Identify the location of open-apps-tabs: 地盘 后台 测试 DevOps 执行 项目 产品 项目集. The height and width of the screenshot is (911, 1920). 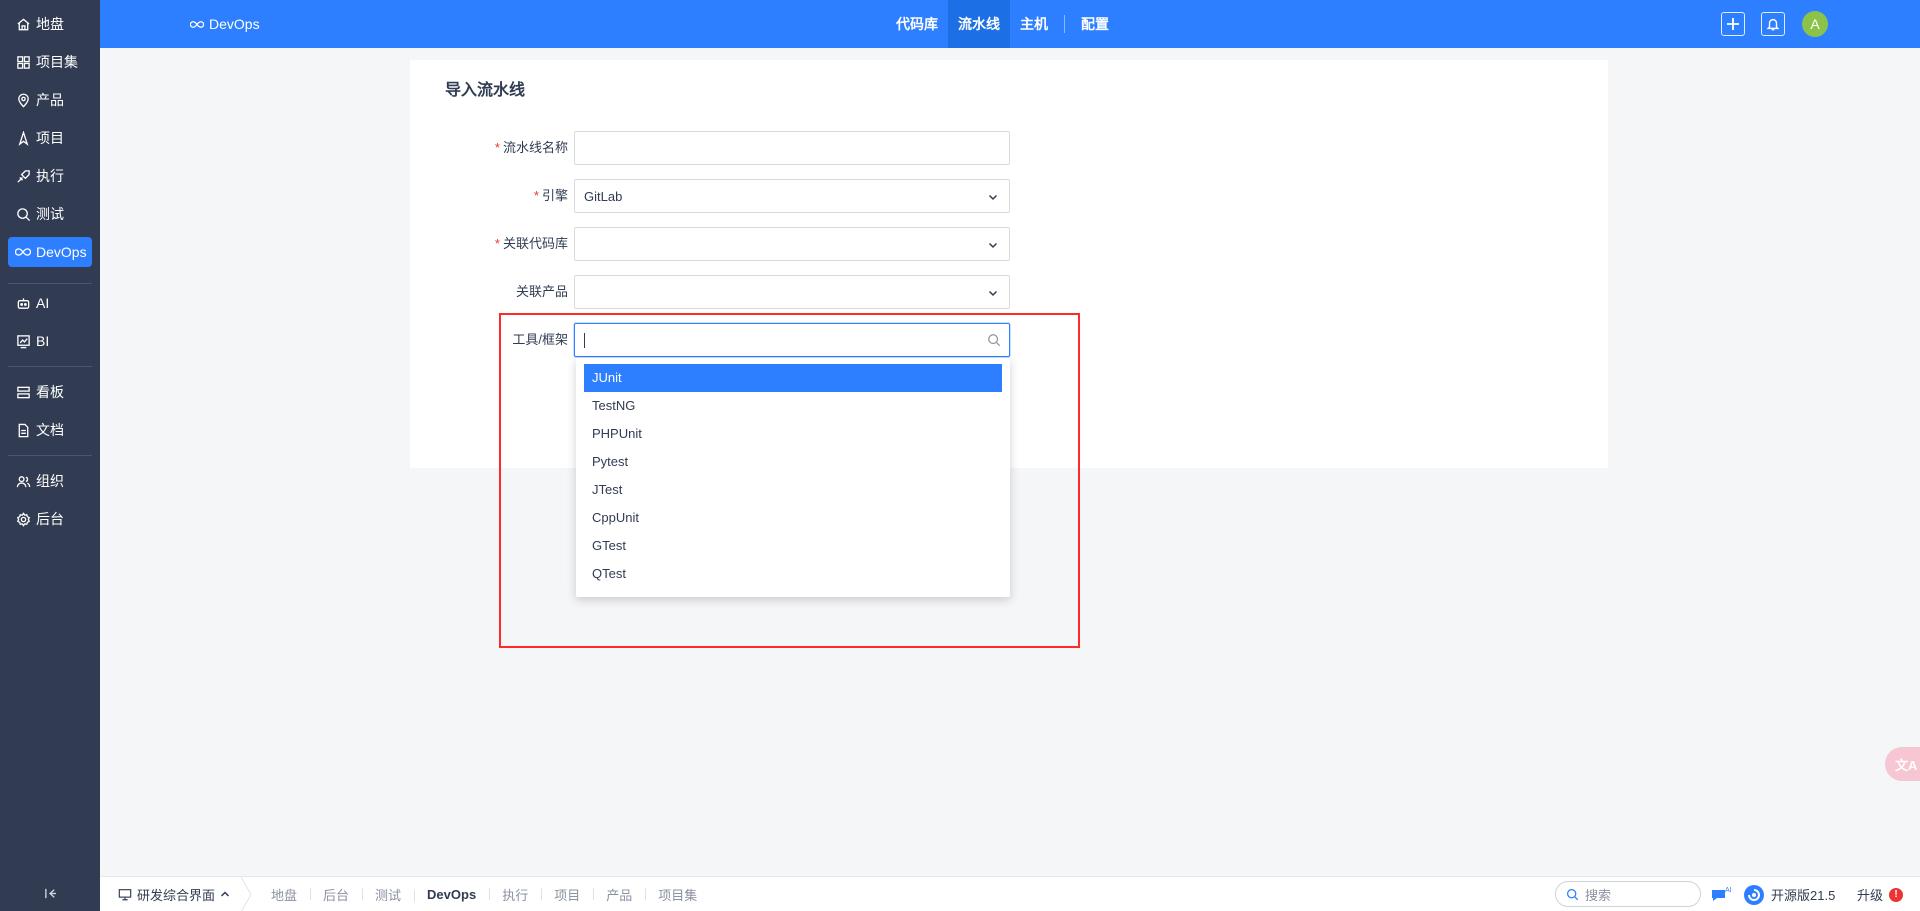
(484, 894).